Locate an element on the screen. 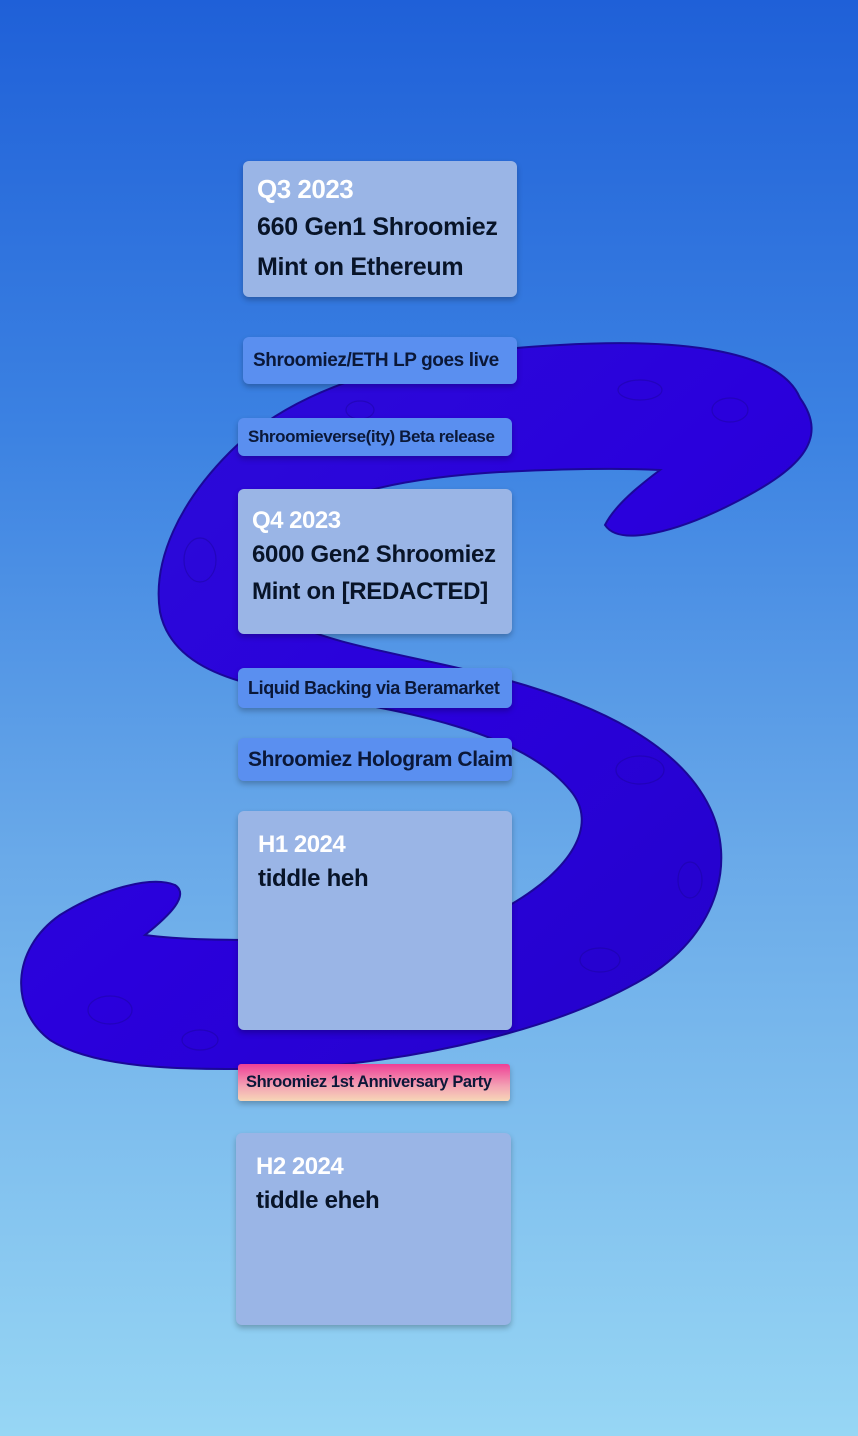 The width and height of the screenshot is (858, 1436). period-label: Q3 2023 is located at coordinates (305, 189).